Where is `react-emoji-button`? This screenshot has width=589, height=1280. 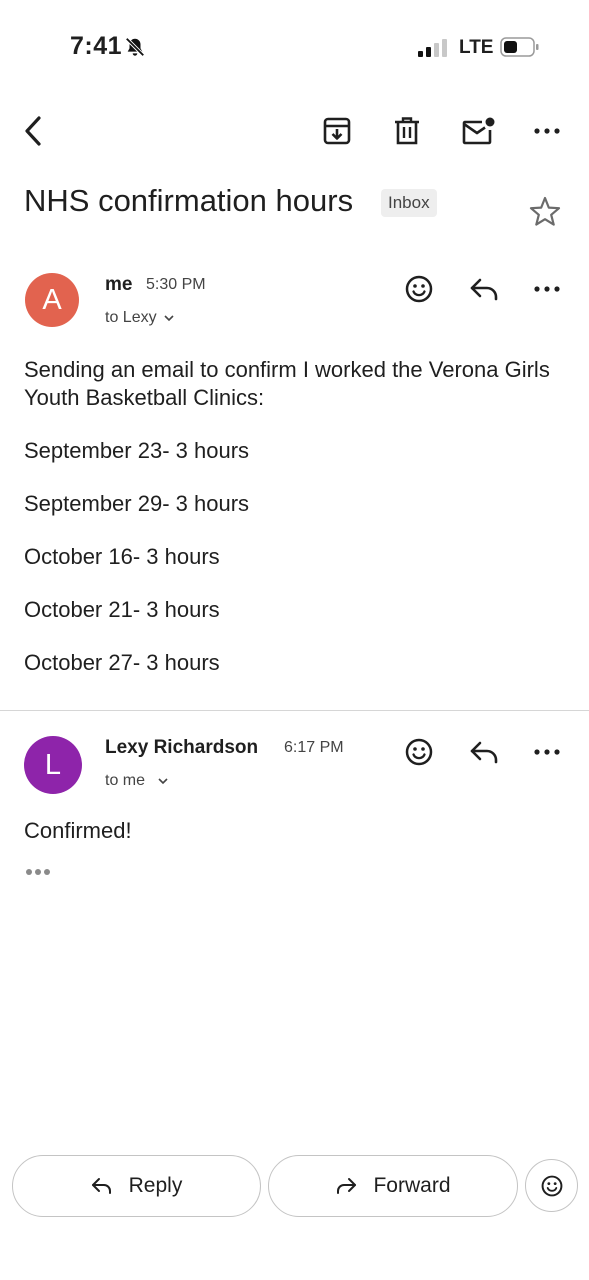
react-emoji-button is located at coordinates (551, 1185).